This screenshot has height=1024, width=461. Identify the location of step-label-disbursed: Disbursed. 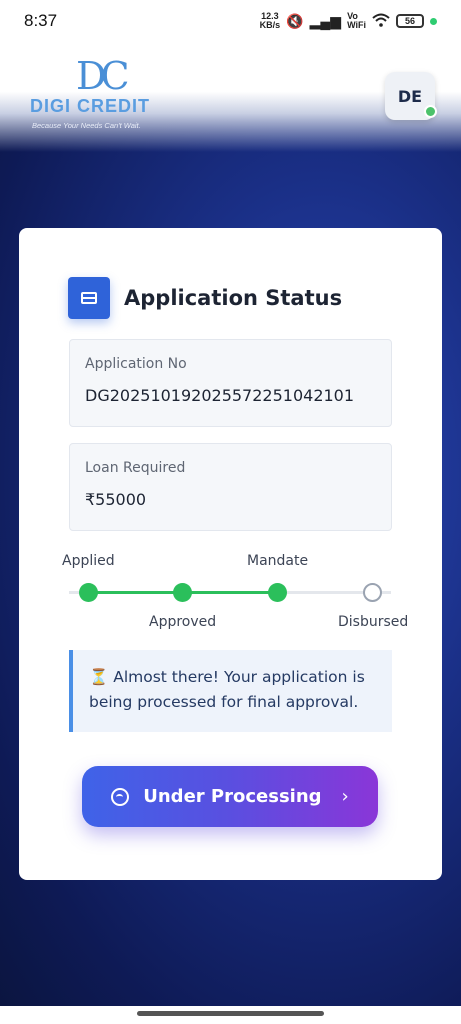
(373, 622).